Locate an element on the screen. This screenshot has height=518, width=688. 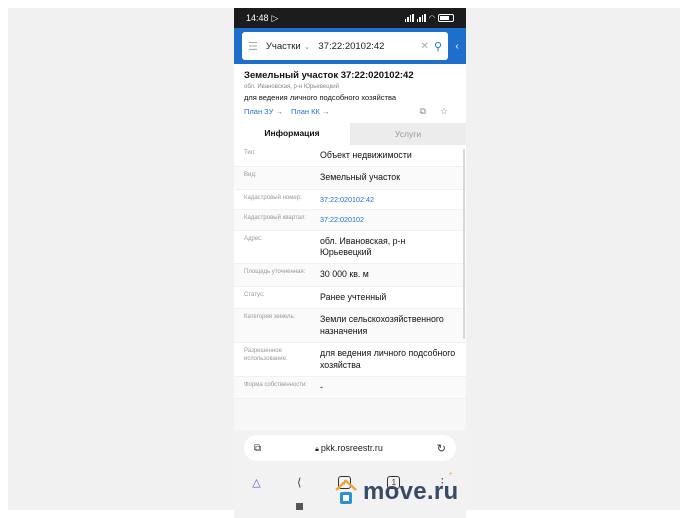
row-value: обл. Ивановская, р-н Юрьевецкий is located at coordinates (363, 246).